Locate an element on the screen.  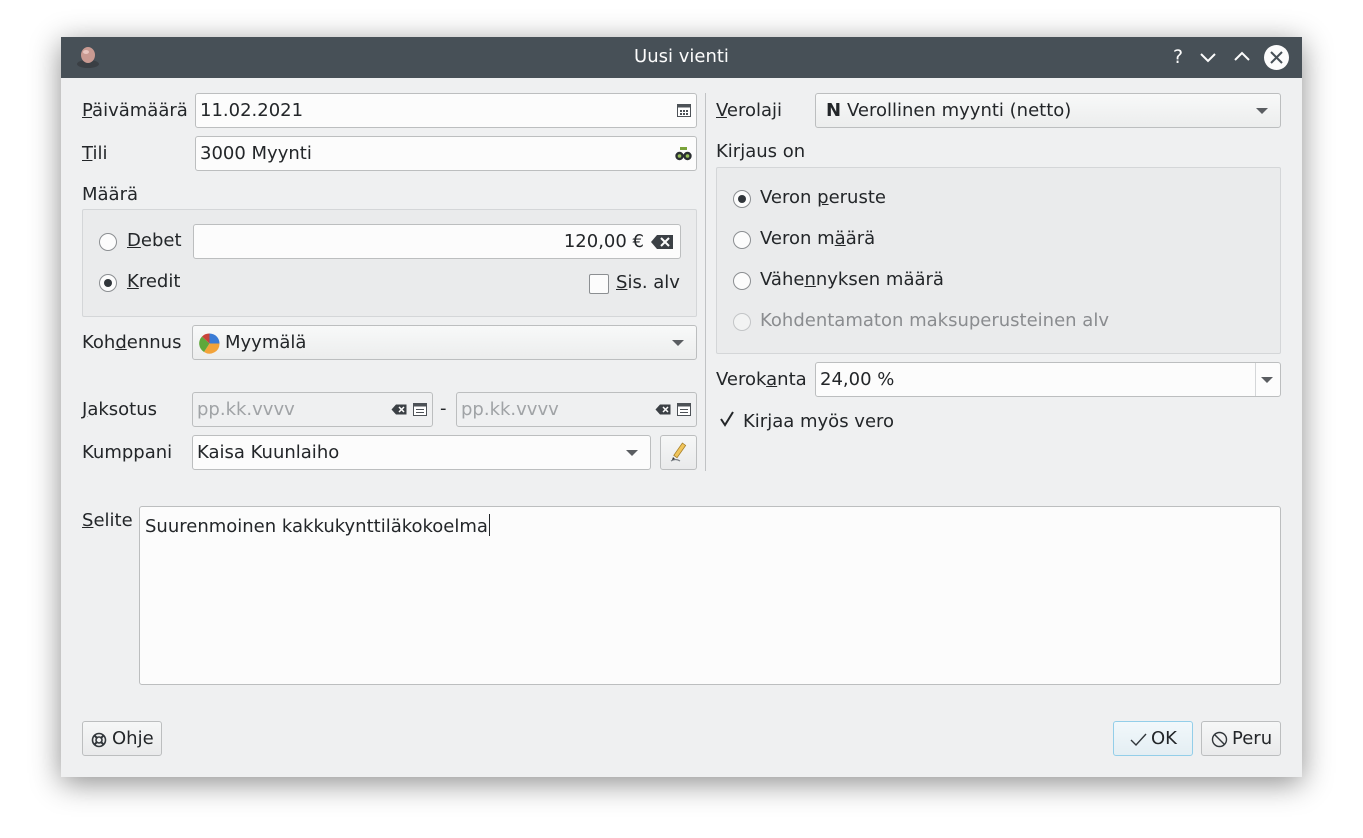
option-tax-amount-radio is located at coordinates (742, 240).